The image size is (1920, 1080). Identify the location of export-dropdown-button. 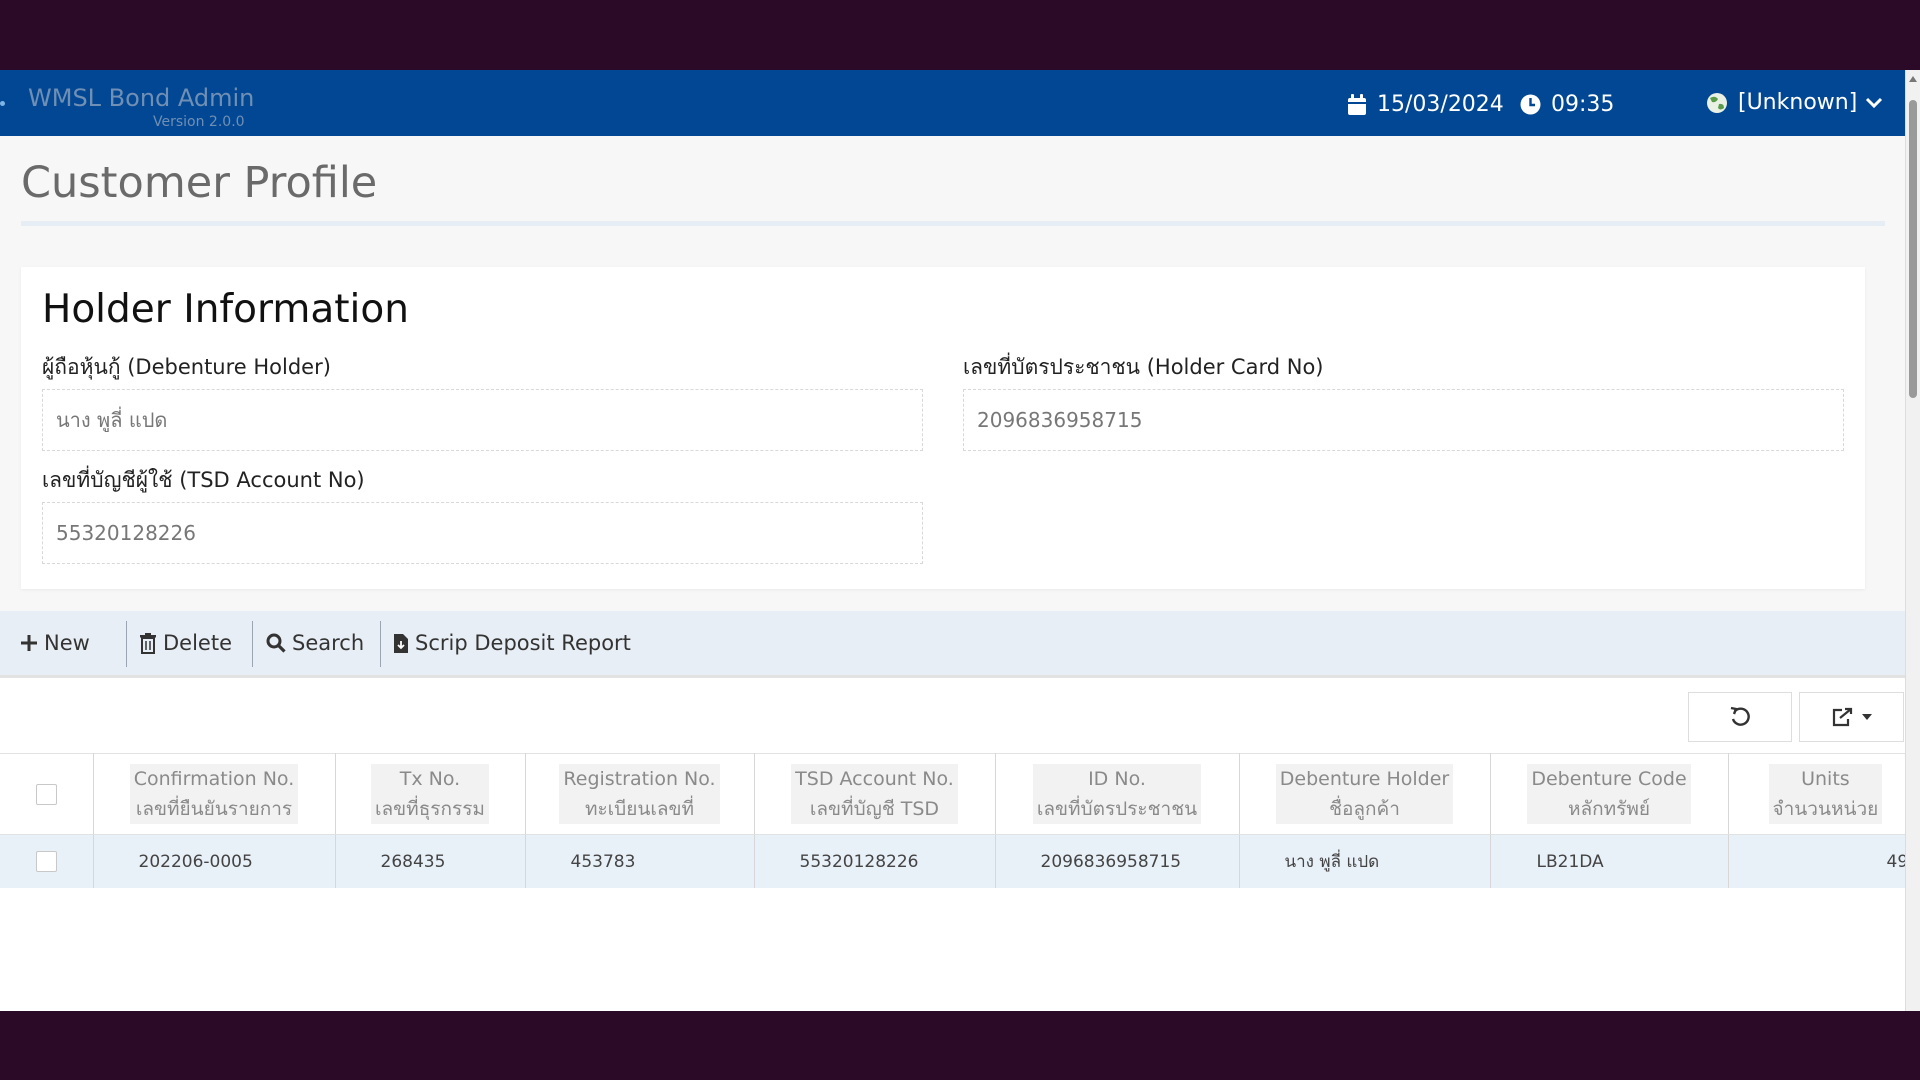
(1851, 717).